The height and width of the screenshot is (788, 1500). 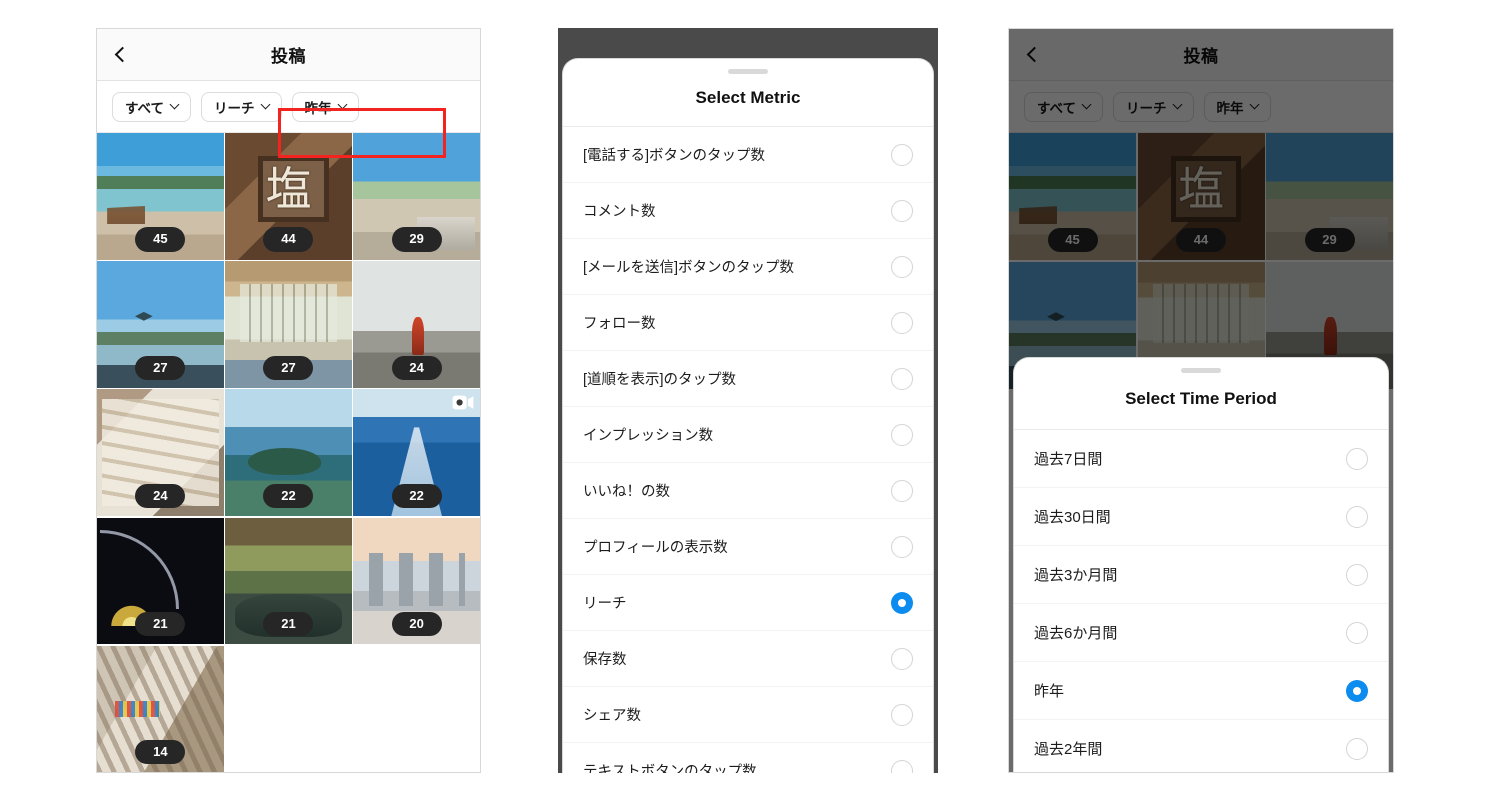 What do you see at coordinates (748, 100) in the screenshot?
I see `sheet-title: Select Metric` at bounding box center [748, 100].